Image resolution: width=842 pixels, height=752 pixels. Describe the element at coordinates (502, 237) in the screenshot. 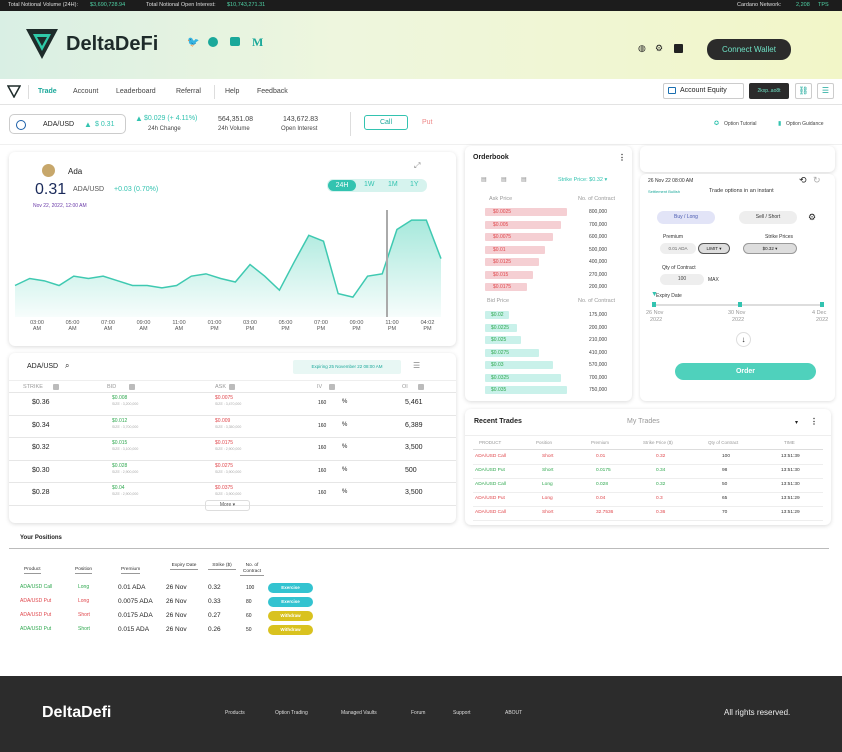

I see `ask-level-price: $0.0075` at that location.